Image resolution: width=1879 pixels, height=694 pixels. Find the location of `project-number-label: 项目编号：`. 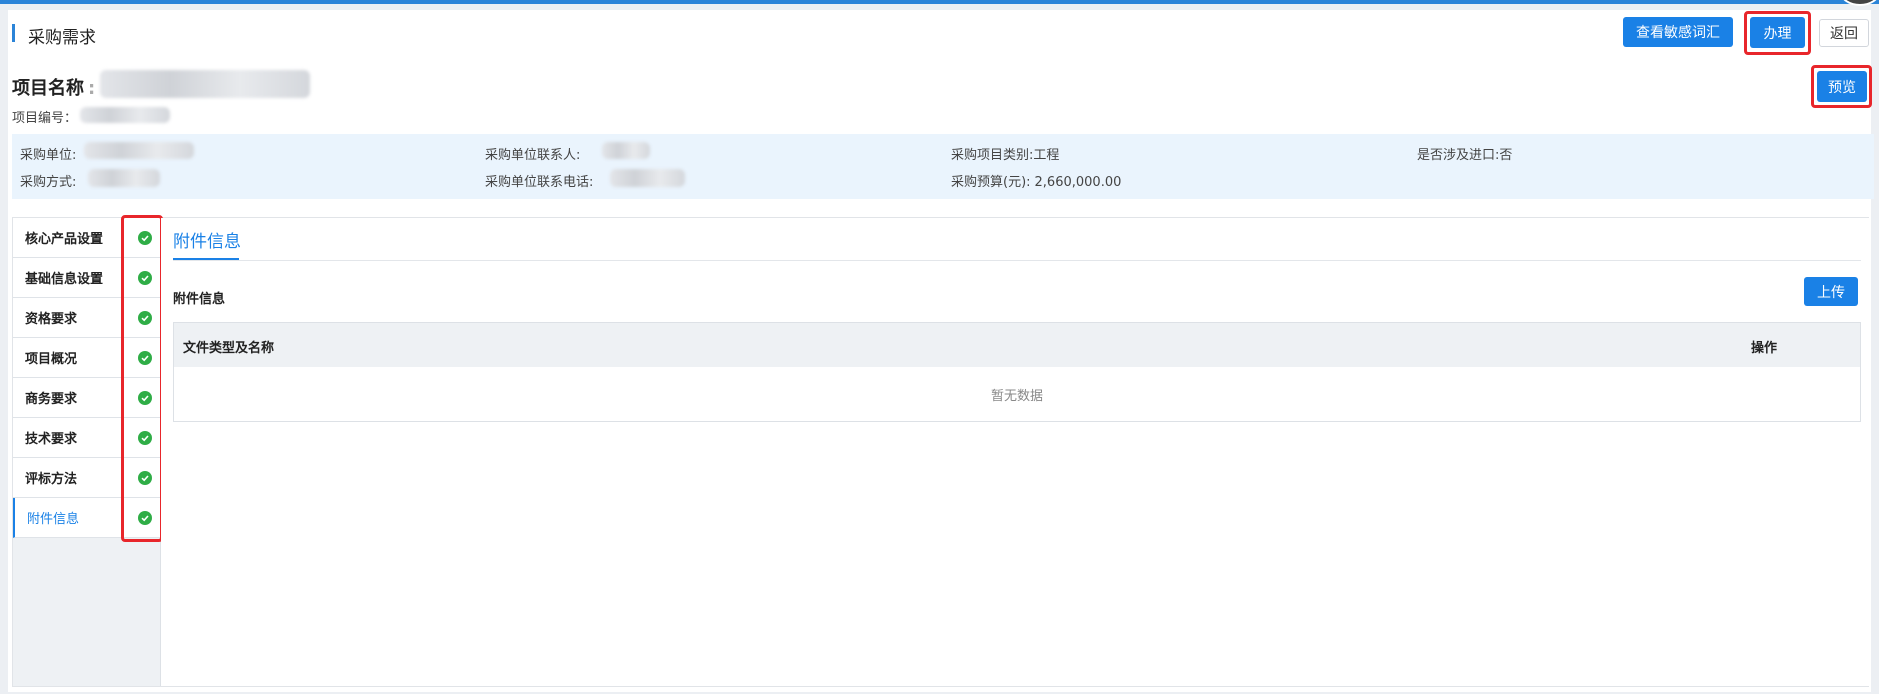

project-number-label: 项目编号： is located at coordinates (45, 118).